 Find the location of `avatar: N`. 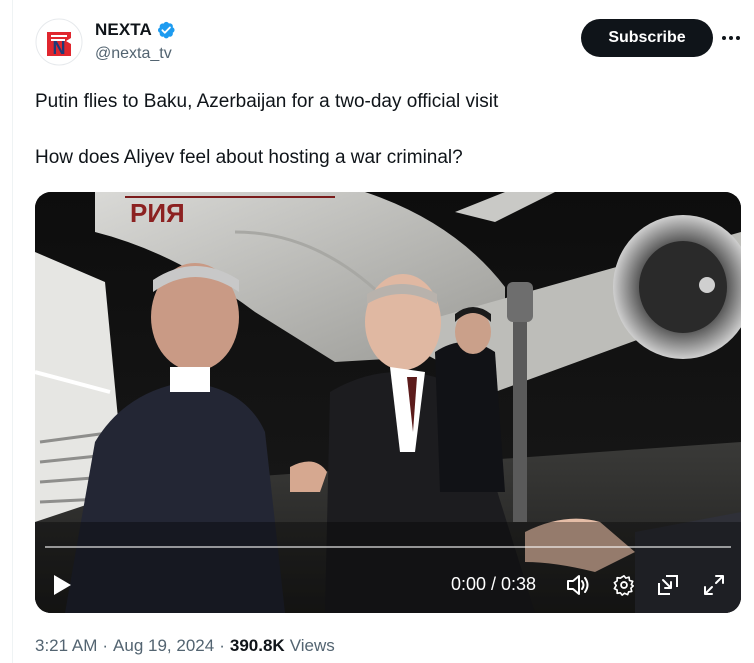

avatar: N is located at coordinates (59, 42).